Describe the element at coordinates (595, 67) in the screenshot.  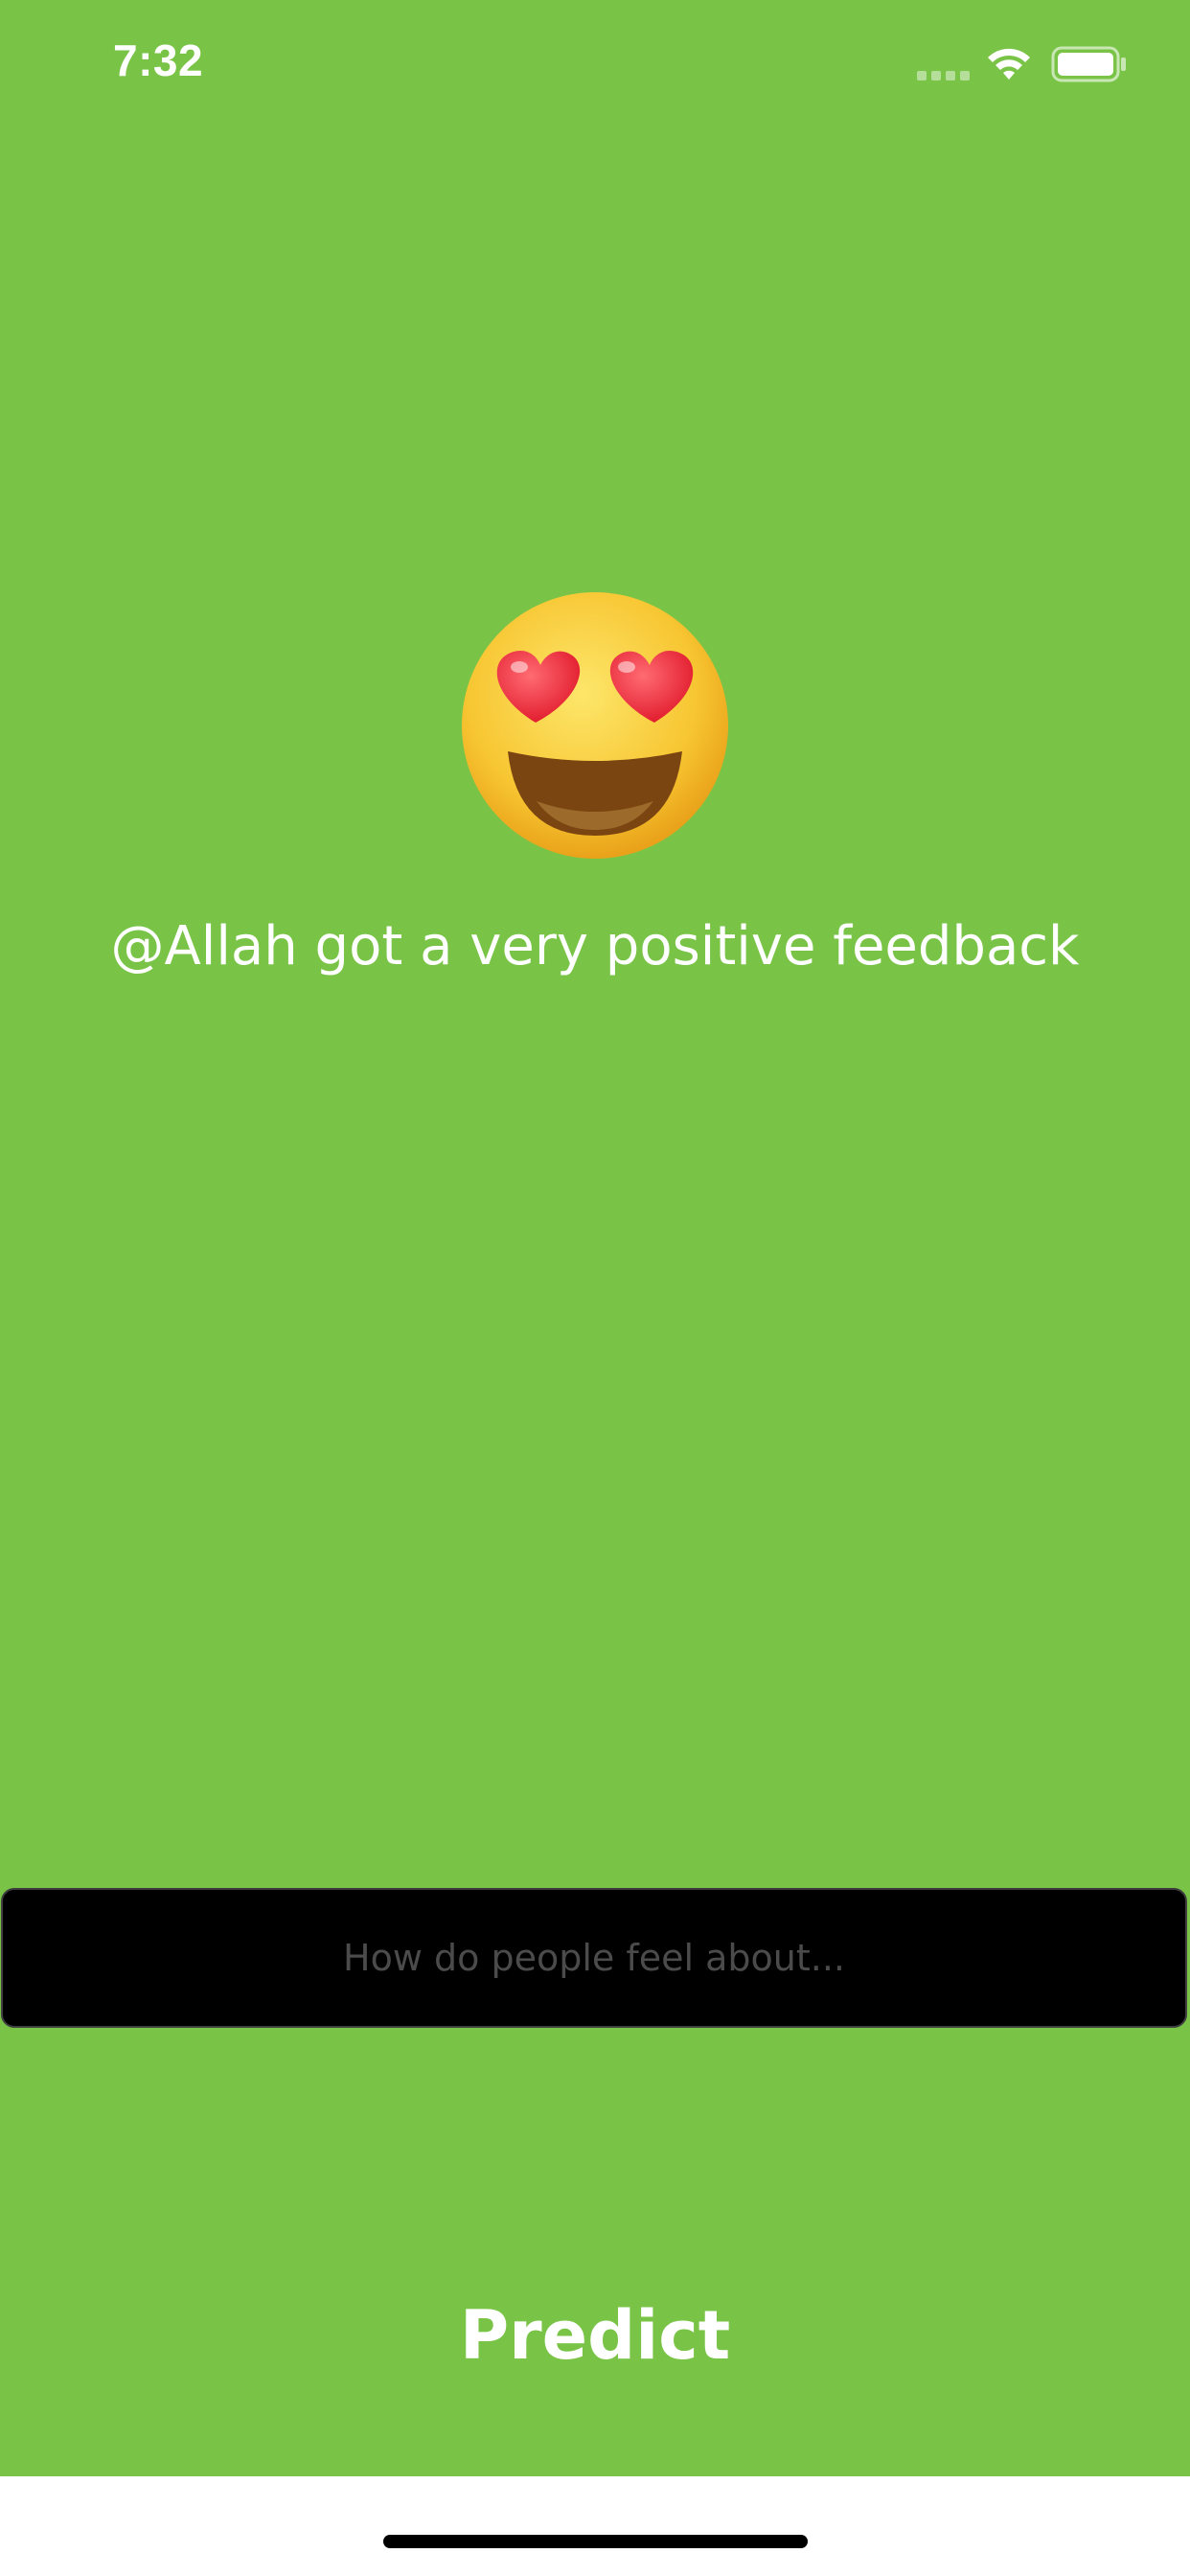
I see `status-bar: 7:32` at that location.